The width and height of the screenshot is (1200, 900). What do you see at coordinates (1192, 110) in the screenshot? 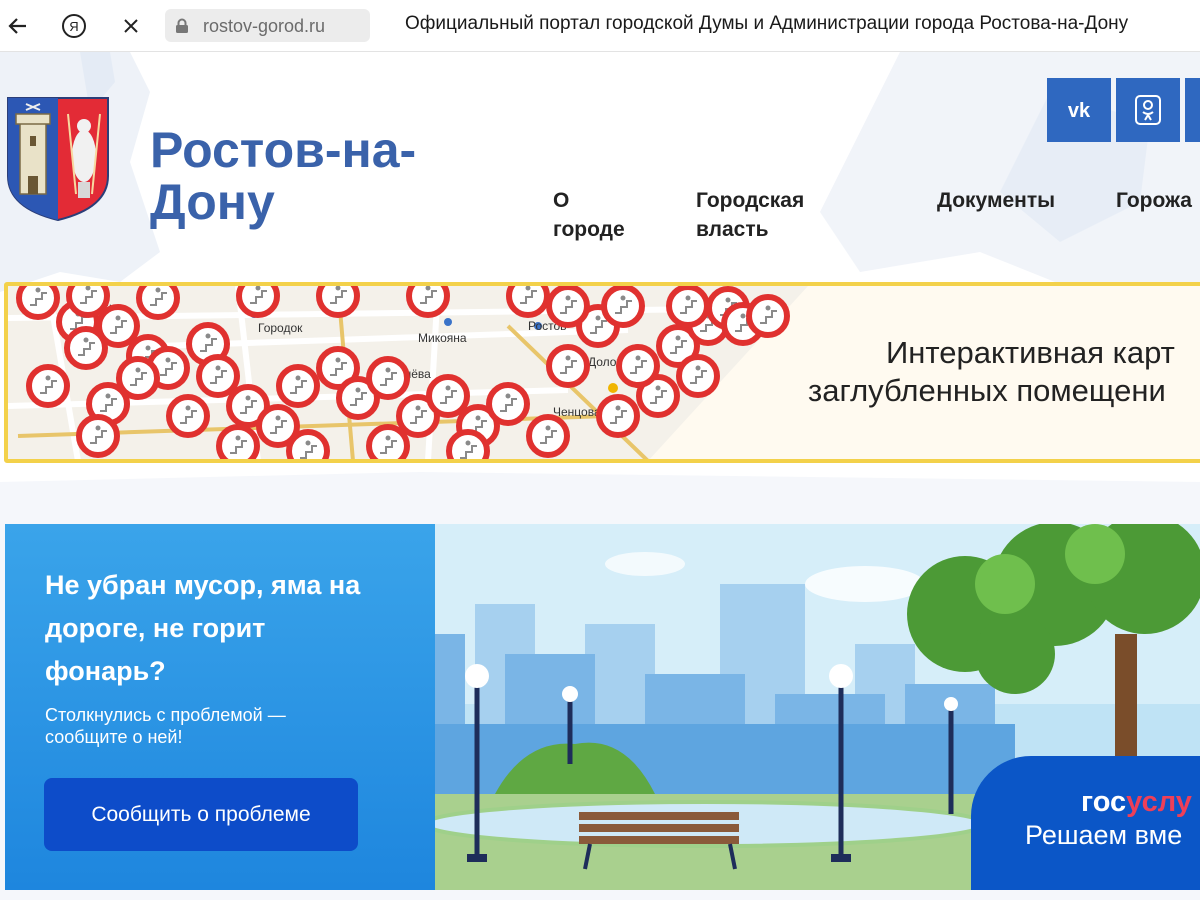
I see `social-button-partial` at bounding box center [1192, 110].